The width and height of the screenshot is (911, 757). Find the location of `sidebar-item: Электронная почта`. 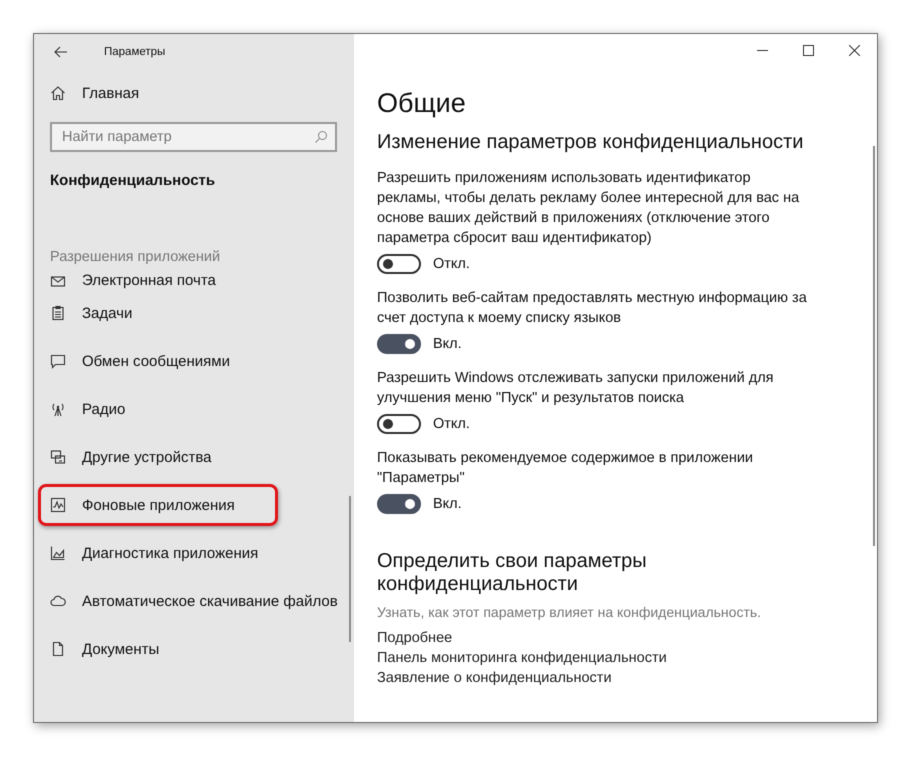

sidebar-item: Электронная почта is located at coordinates (194, 278).